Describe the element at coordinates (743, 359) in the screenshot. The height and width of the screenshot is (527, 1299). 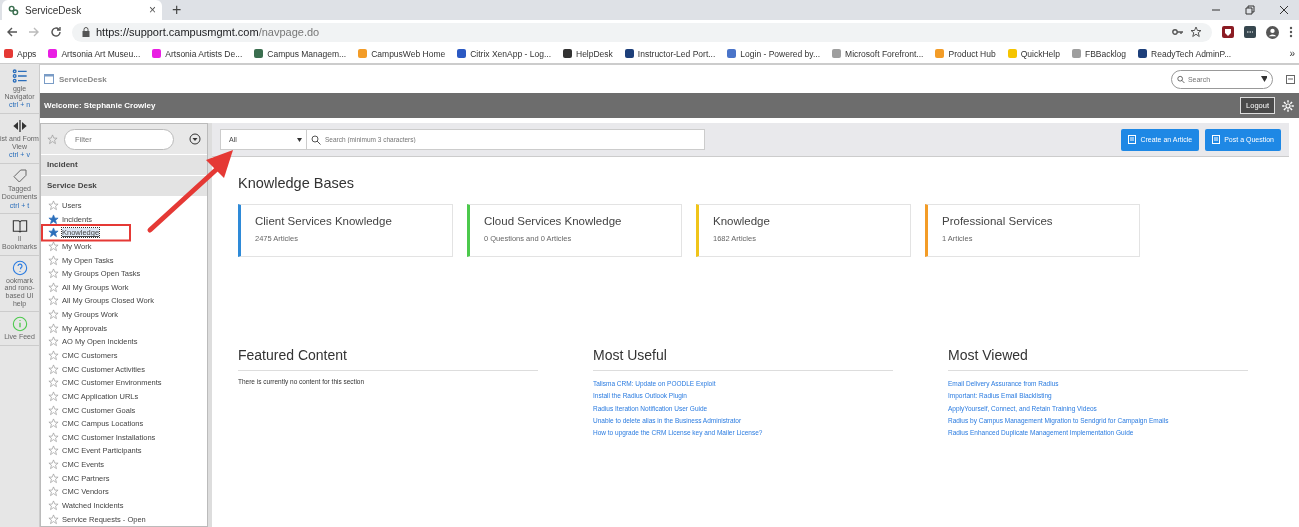
I see `section-heading: Most Useful` at that location.